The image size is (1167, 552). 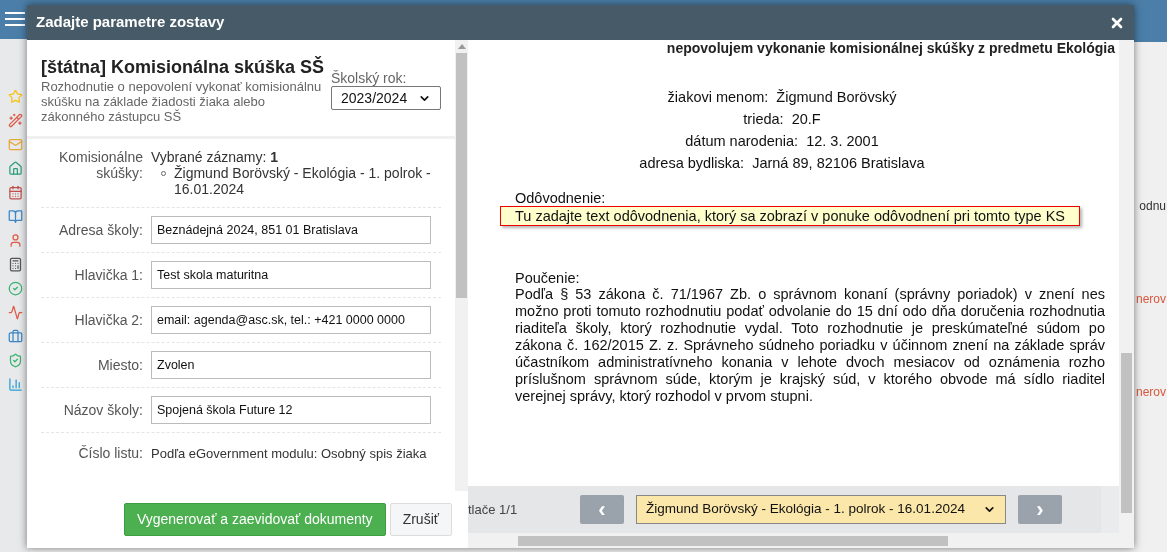 I want to click on report-description: Rozhodnutie o nepovolení vykonať komisionálnu skúšku na základe žiadosti žiaka alebo zákonného zástupcu SŠ, so click(x=182, y=101).